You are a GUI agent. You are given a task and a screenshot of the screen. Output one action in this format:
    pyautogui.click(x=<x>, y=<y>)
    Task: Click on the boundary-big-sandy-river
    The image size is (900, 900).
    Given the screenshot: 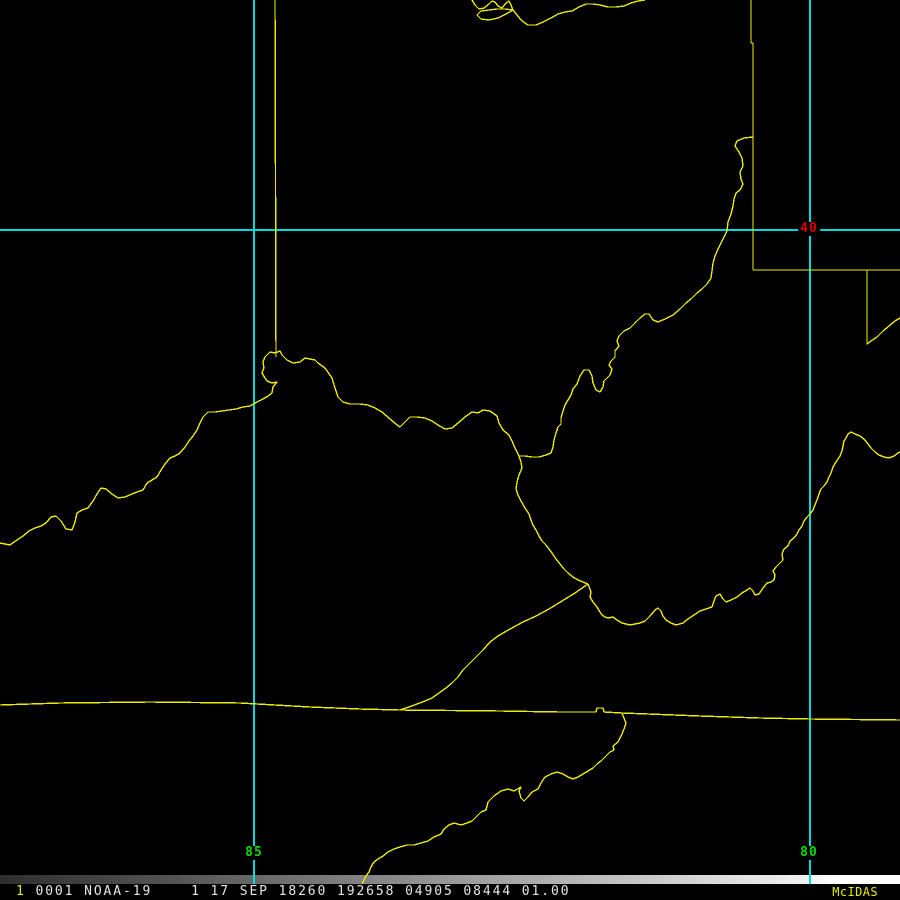 What is the action you would take?
    pyautogui.click(x=552, y=520)
    